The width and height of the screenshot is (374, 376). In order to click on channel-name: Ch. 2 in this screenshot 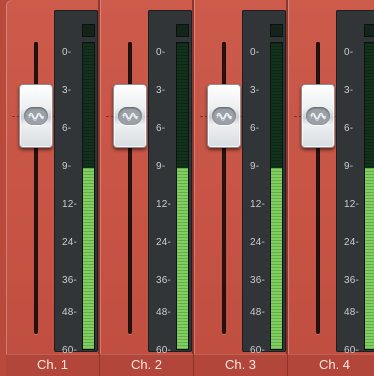, I will do `click(146, 365)`.